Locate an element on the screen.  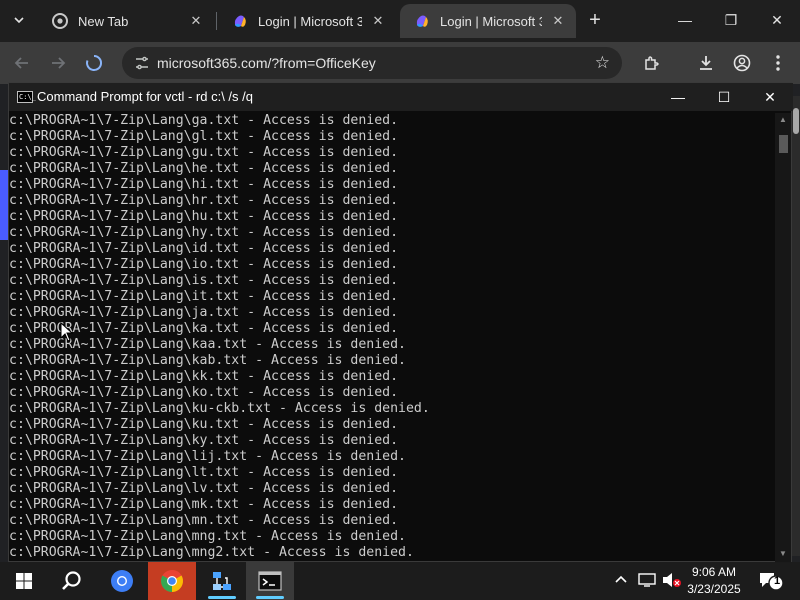
tab-new-tab: New Tab ✕ is located at coordinates (126, 21).